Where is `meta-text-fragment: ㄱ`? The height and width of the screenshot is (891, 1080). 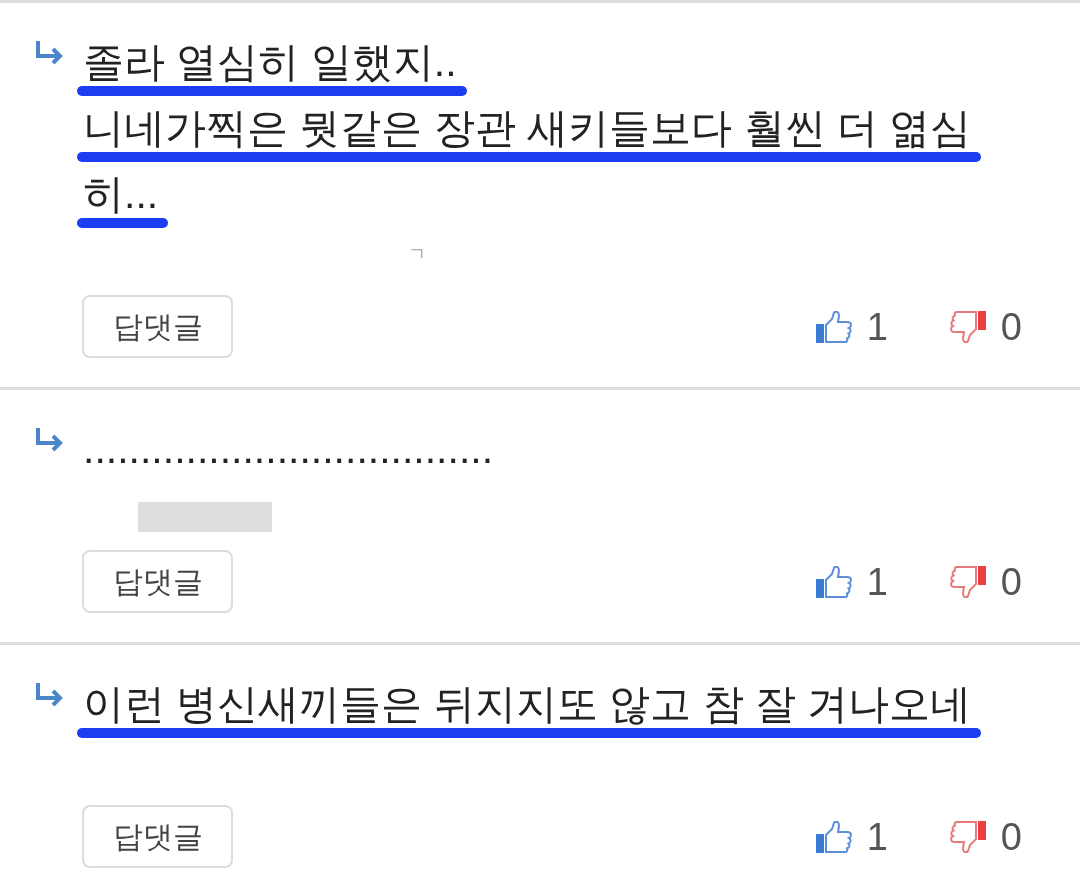 meta-text-fragment: ㄱ is located at coordinates (417, 254).